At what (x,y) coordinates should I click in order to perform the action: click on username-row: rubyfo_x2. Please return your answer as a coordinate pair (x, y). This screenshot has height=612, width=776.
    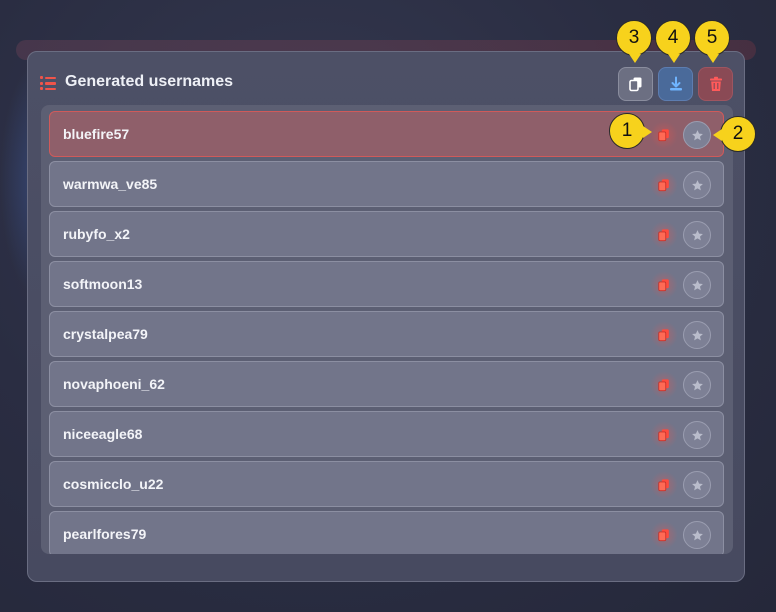
    Looking at the image, I should click on (386, 234).